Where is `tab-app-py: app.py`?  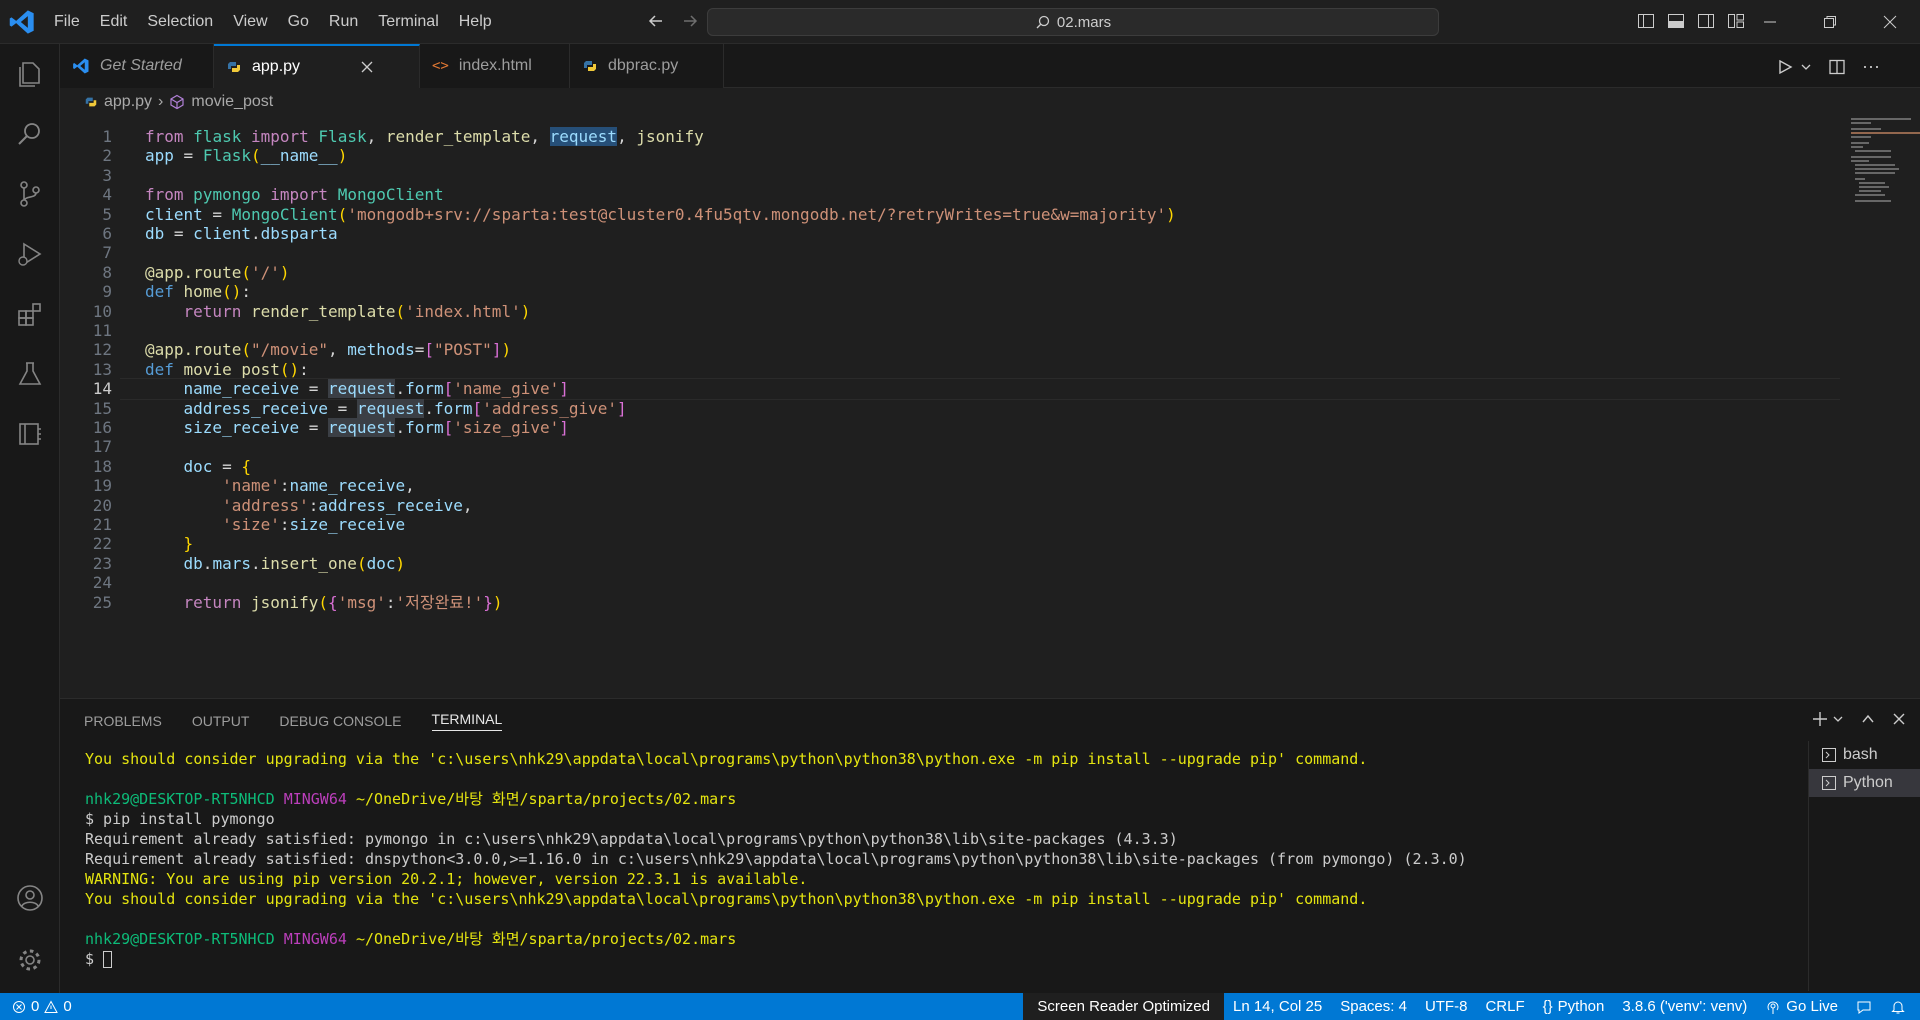 tab-app-py: app.py is located at coordinates (317, 66).